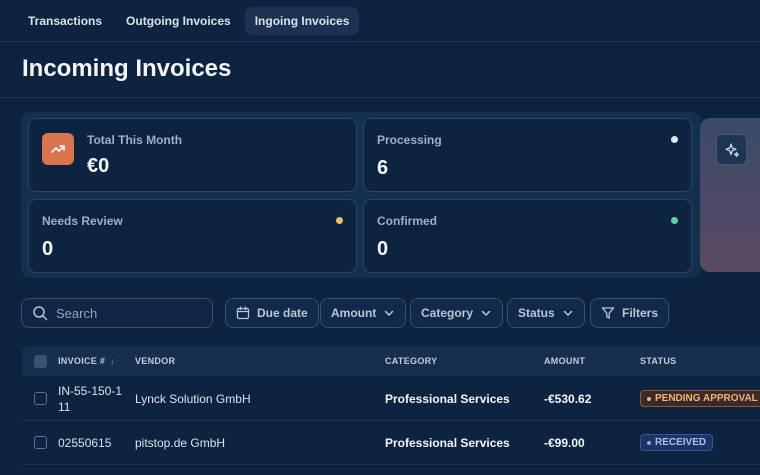 The height and width of the screenshot is (475, 760). What do you see at coordinates (354, 313) in the screenshot?
I see `filter-label: Amount` at bounding box center [354, 313].